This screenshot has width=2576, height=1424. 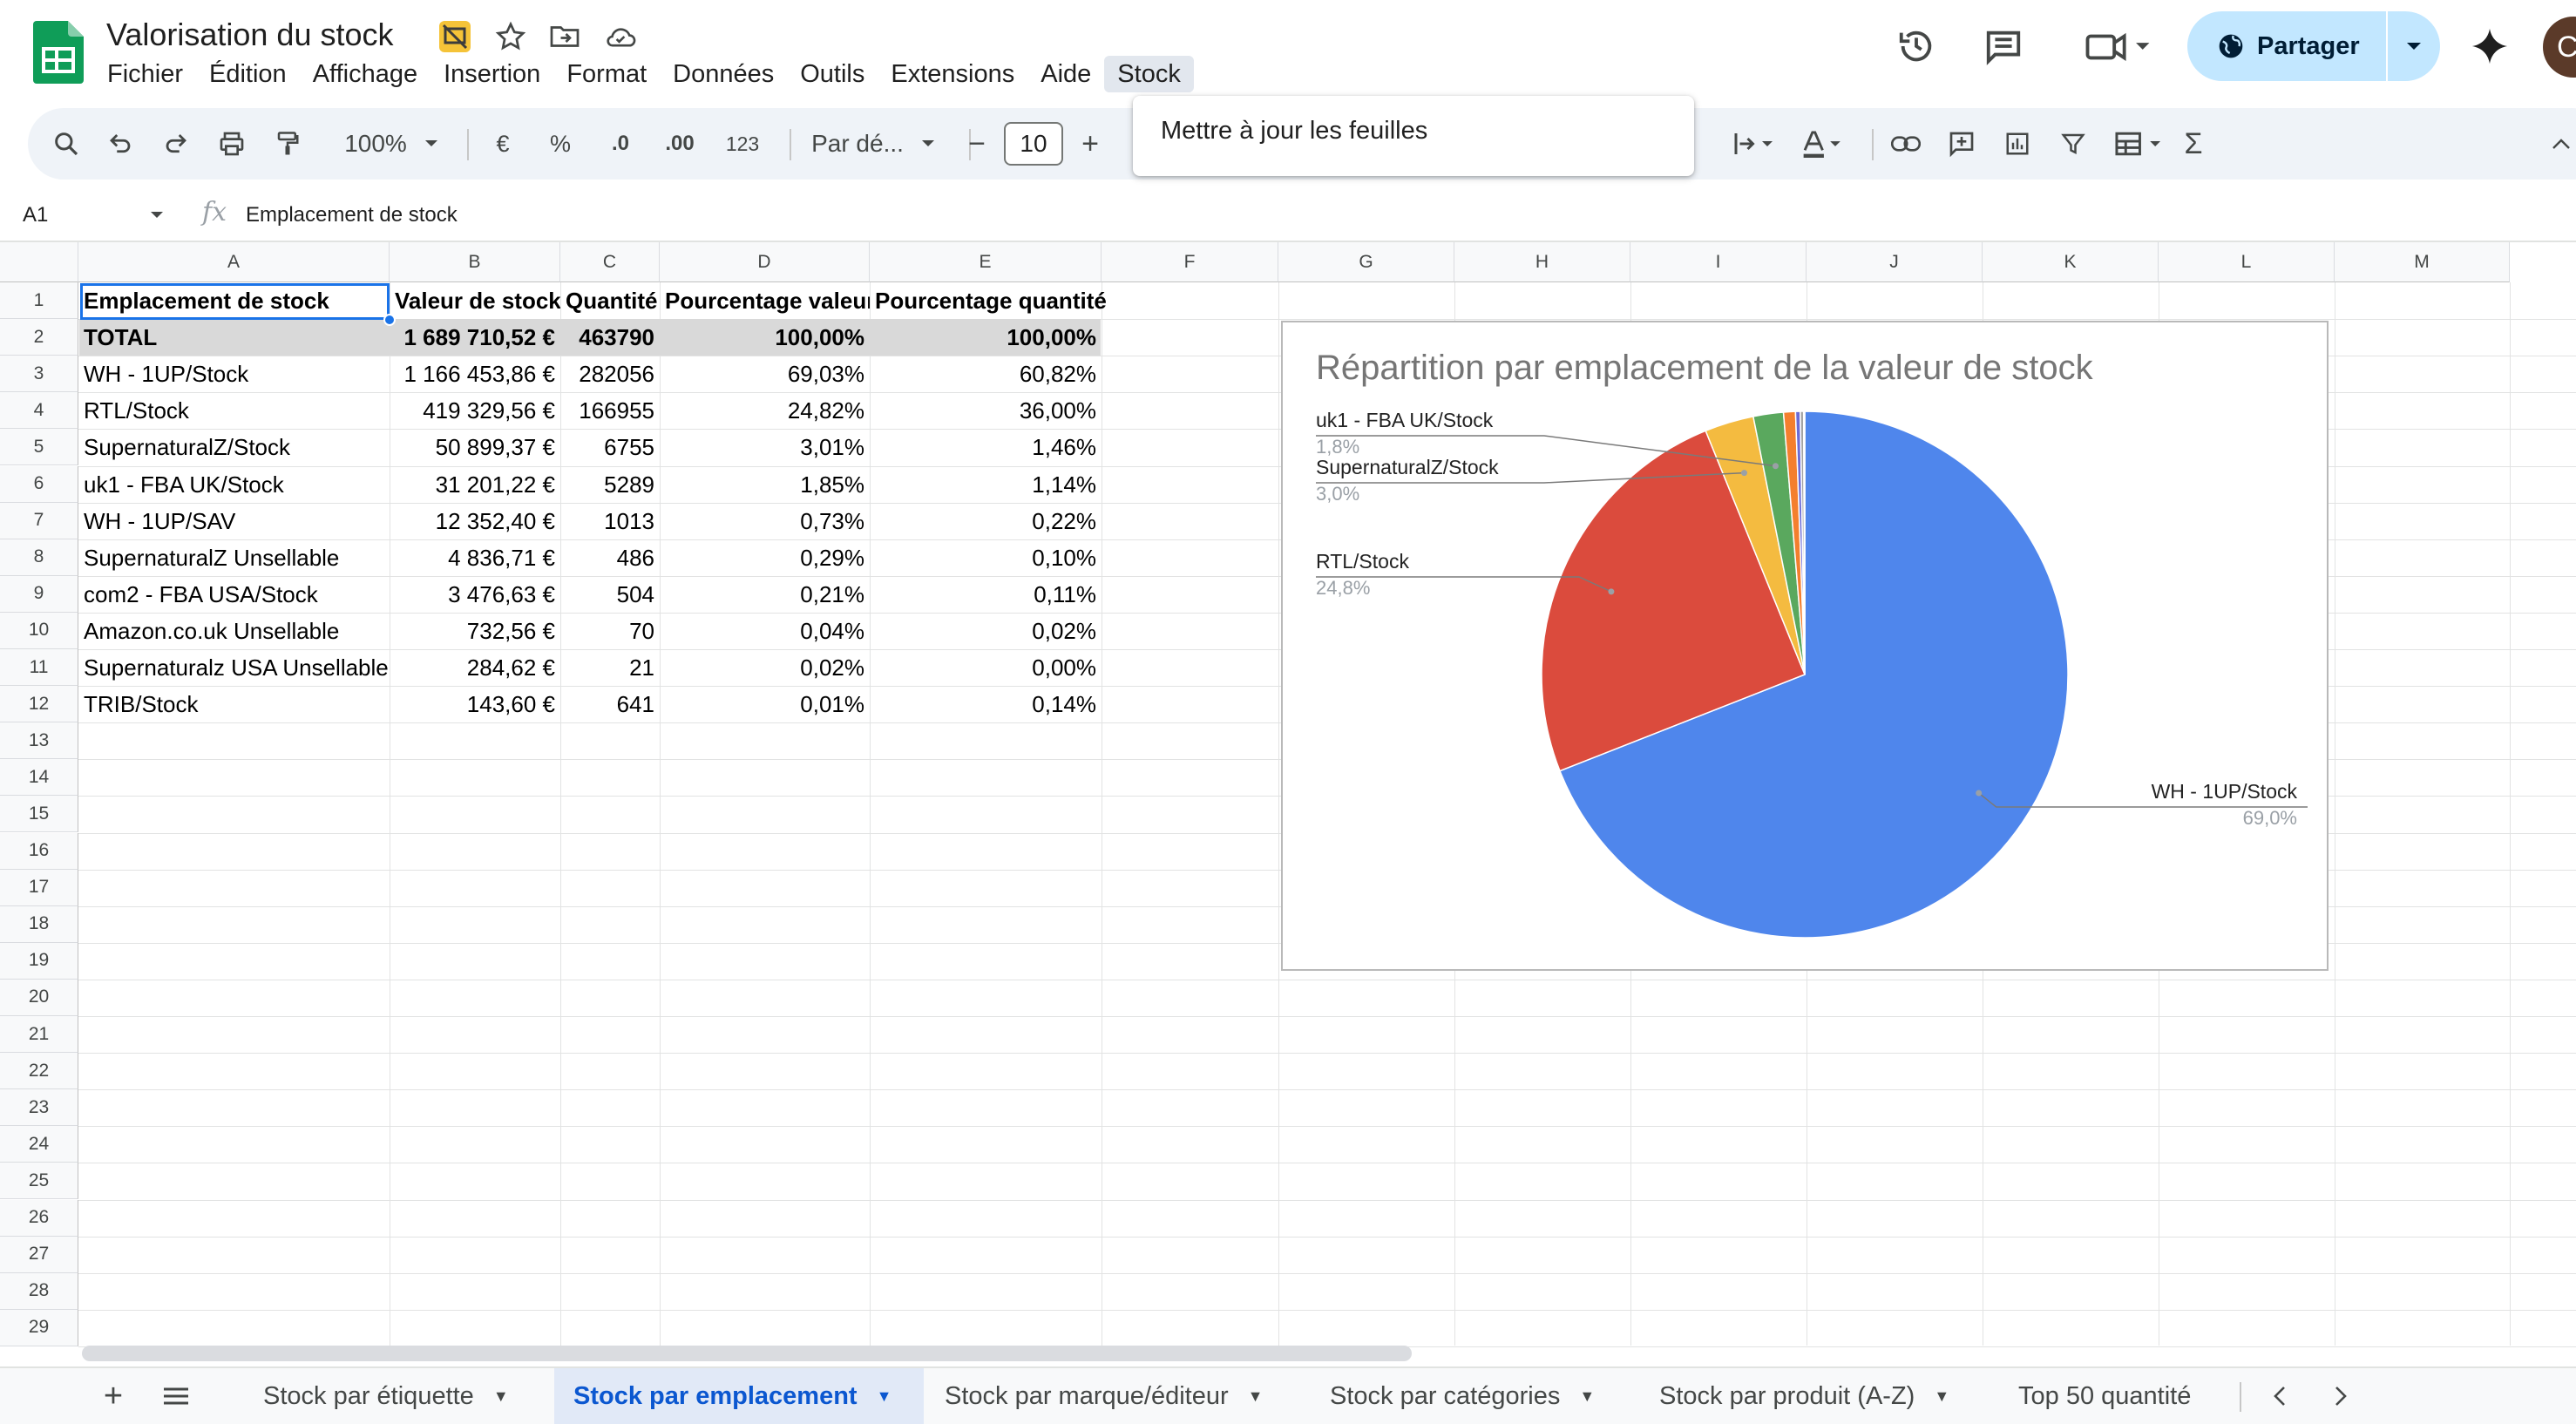 I want to click on table-cell: 0,00%, so click(x=986, y=667).